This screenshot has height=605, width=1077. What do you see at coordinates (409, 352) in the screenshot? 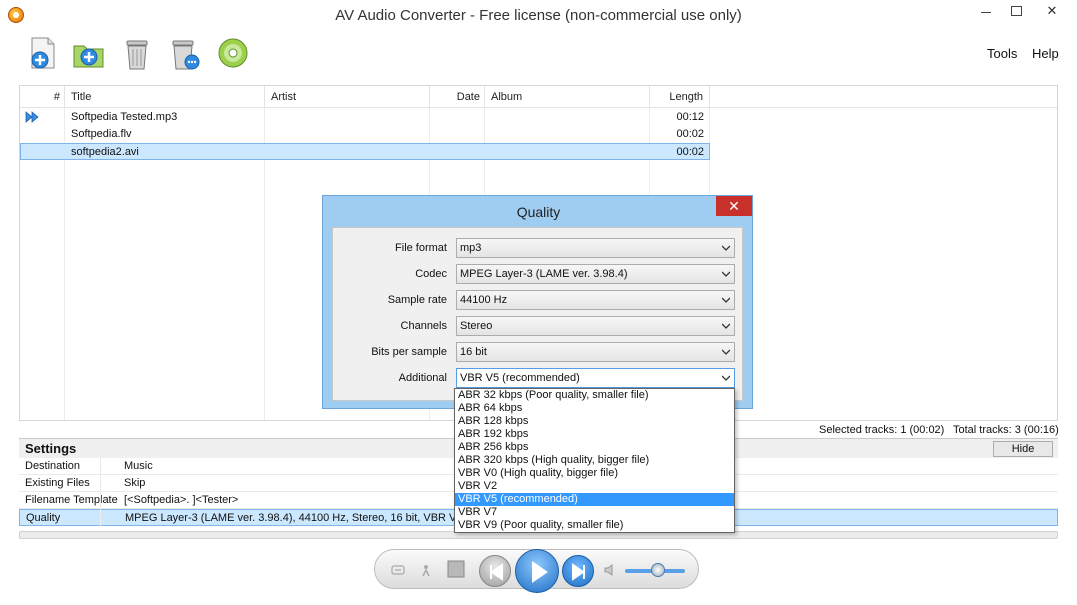
I see `field-label-bits-per-sample: Bits per sample` at bounding box center [409, 352].